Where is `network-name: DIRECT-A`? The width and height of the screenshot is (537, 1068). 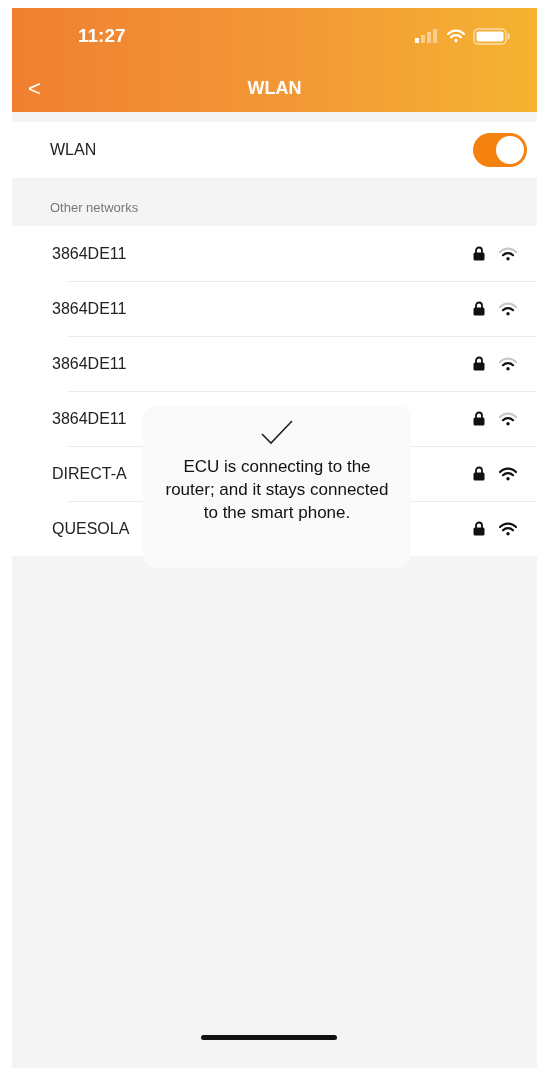 network-name: DIRECT-A is located at coordinates (89, 473).